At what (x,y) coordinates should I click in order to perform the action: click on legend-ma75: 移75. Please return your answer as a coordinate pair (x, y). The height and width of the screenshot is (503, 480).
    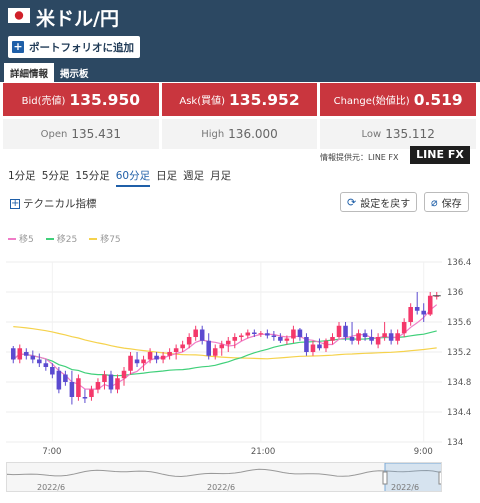
    Looking at the image, I should click on (105, 238).